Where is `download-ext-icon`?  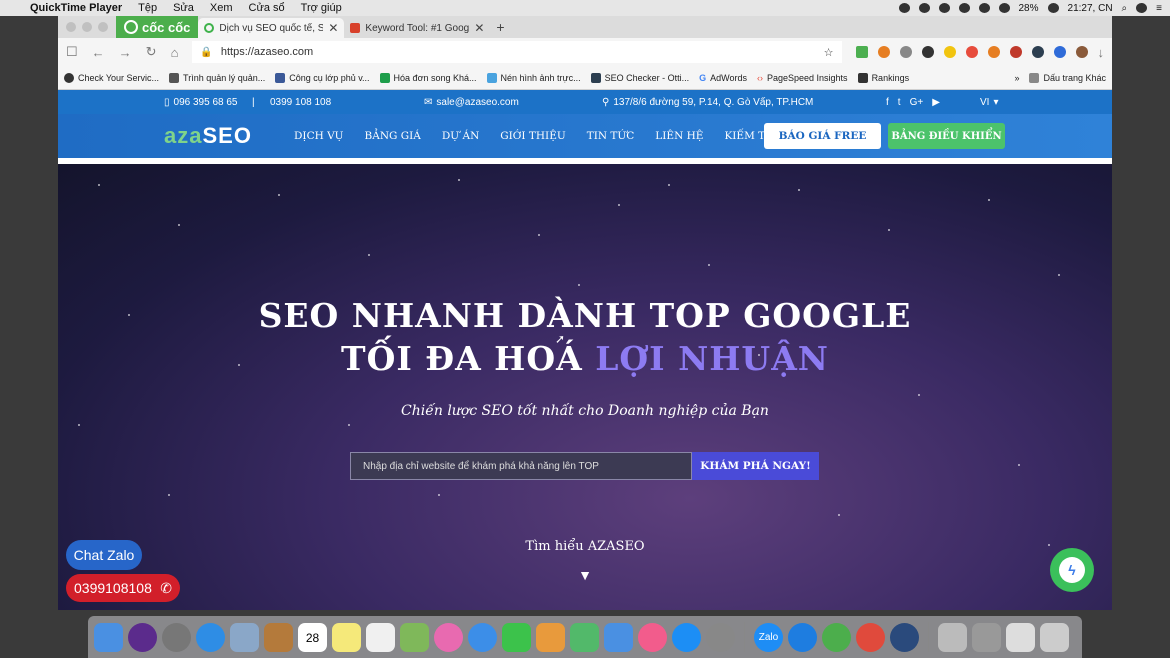 download-ext-icon is located at coordinates (861, 52).